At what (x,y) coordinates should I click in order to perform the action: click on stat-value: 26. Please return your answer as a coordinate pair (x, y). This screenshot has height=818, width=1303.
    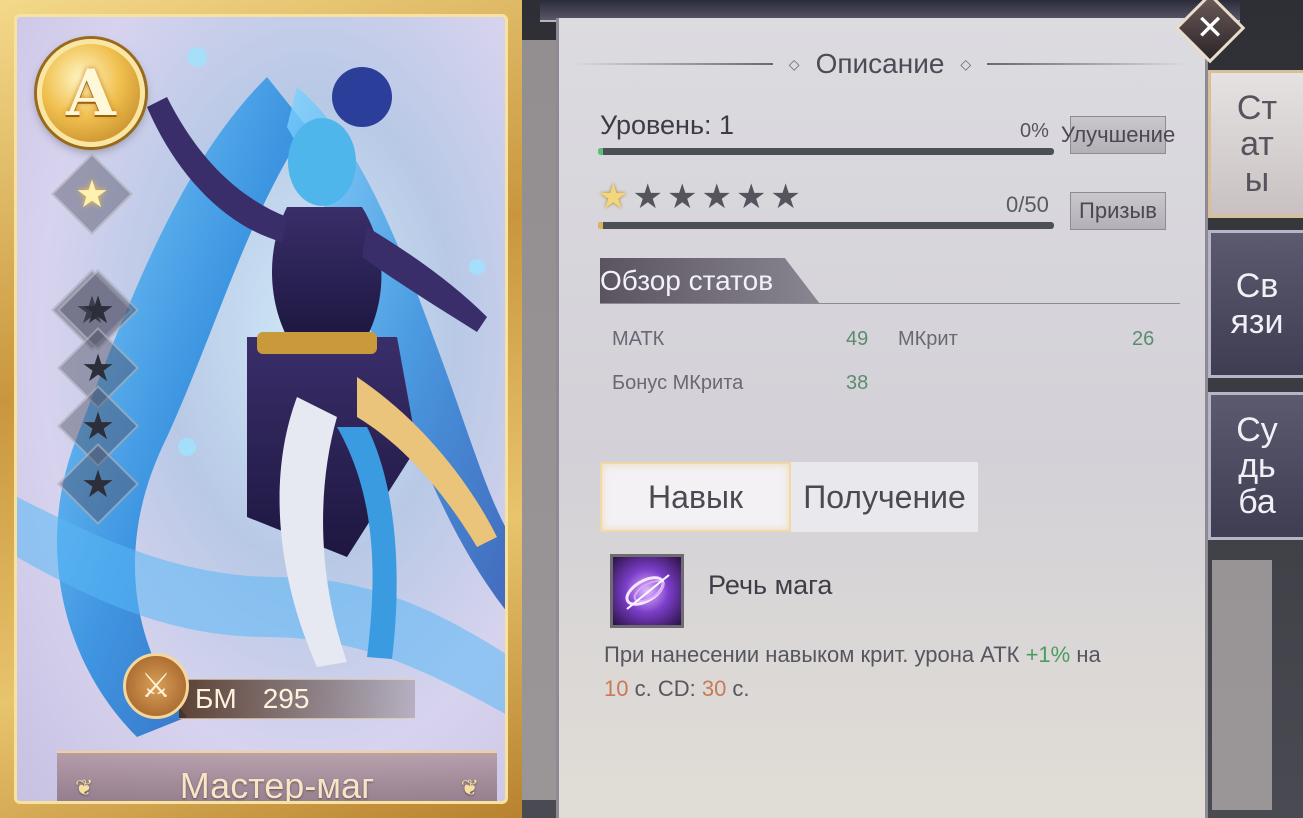
    Looking at the image, I should click on (1143, 339).